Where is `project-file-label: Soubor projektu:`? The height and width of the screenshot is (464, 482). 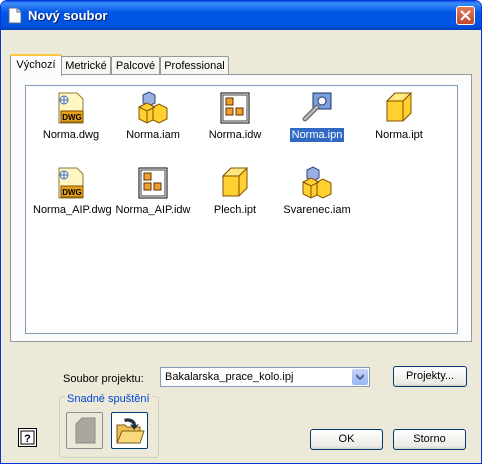
project-file-label: Soubor projektu: is located at coordinates (103, 379).